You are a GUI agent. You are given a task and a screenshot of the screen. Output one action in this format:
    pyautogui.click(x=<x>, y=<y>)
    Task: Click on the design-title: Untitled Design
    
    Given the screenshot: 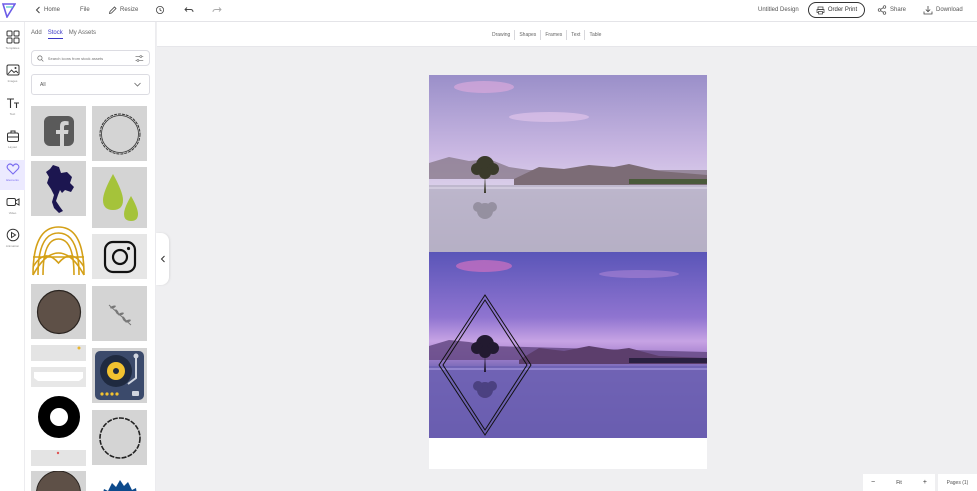 What is the action you would take?
    pyautogui.click(x=778, y=10)
    